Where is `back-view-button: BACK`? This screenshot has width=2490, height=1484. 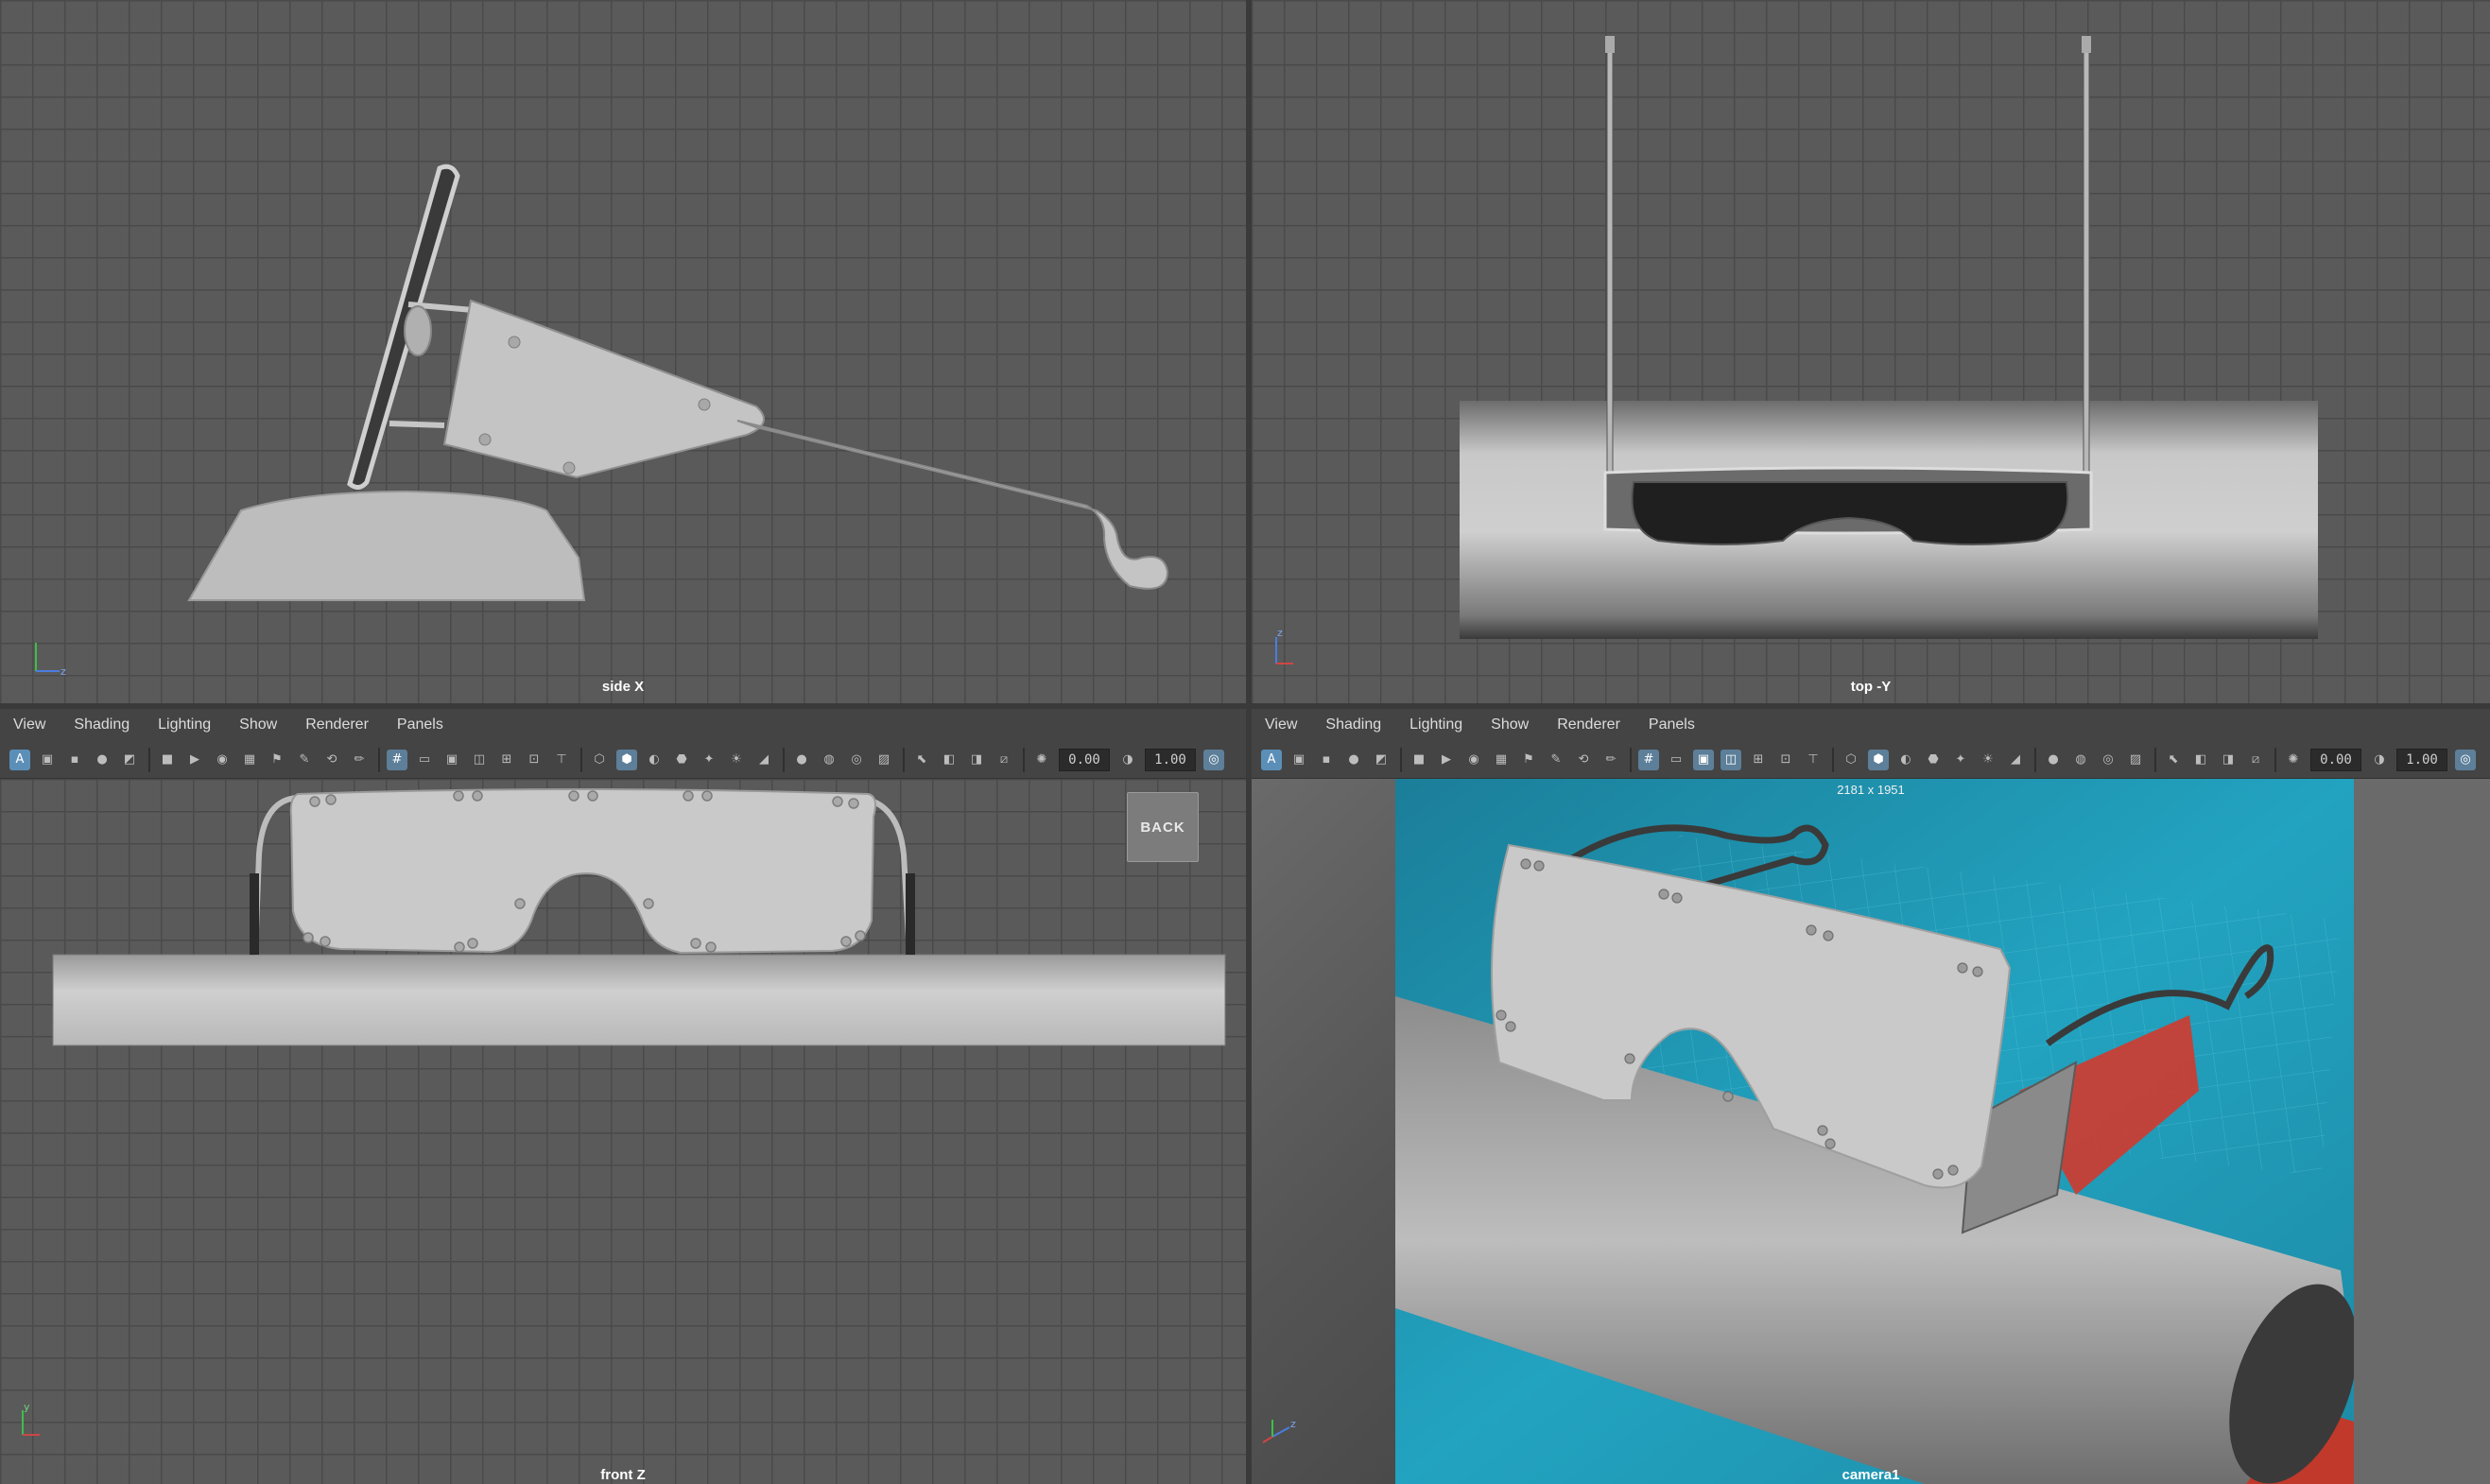 back-view-button: BACK is located at coordinates (1163, 827).